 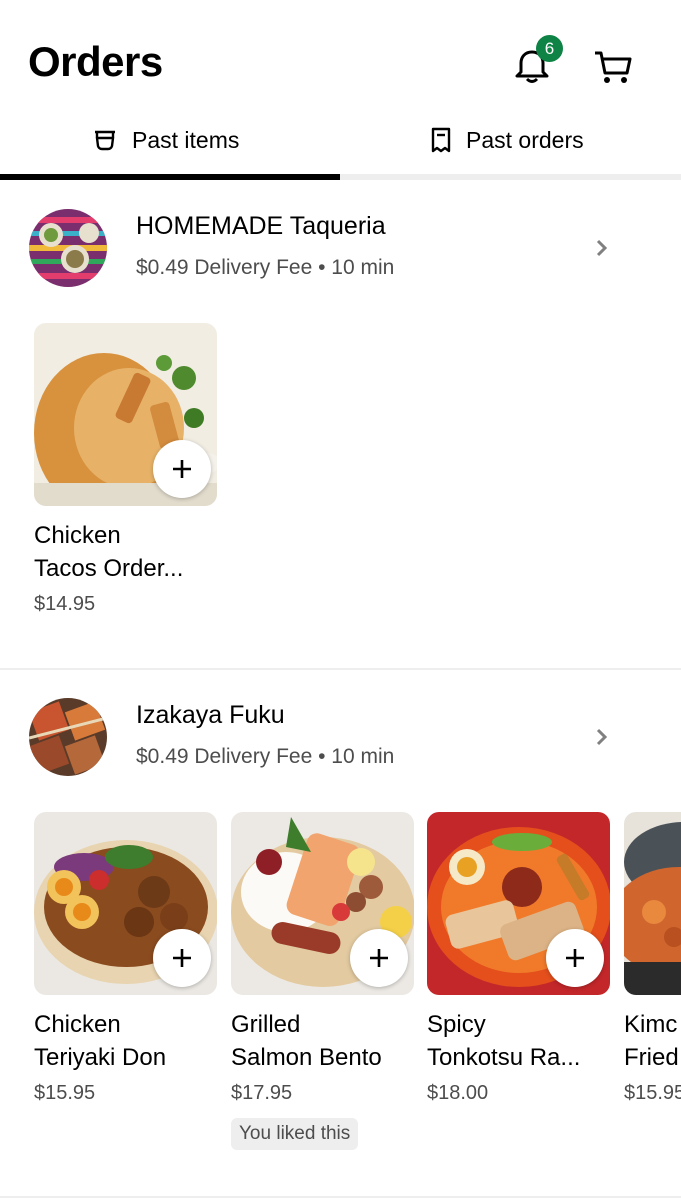 I want to click on item-name-line-1: Kimc, so click(x=651, y=1024).